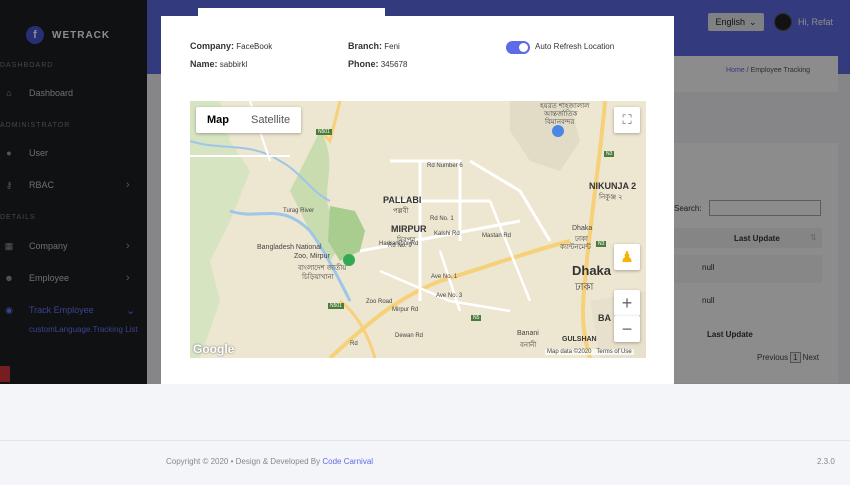  I want to click on phone-value: 345678, so click(394, 64).